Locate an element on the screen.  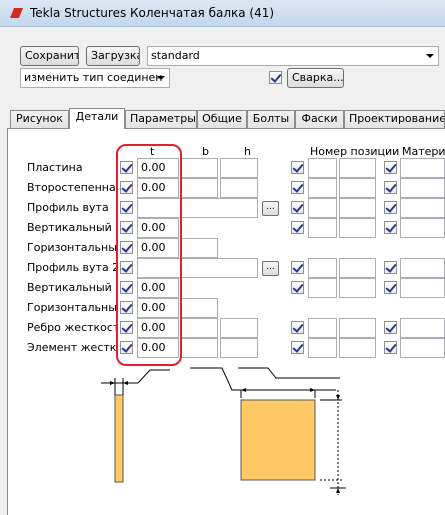
horizontal-haunch-b-field is located at coordinates (199, 248).